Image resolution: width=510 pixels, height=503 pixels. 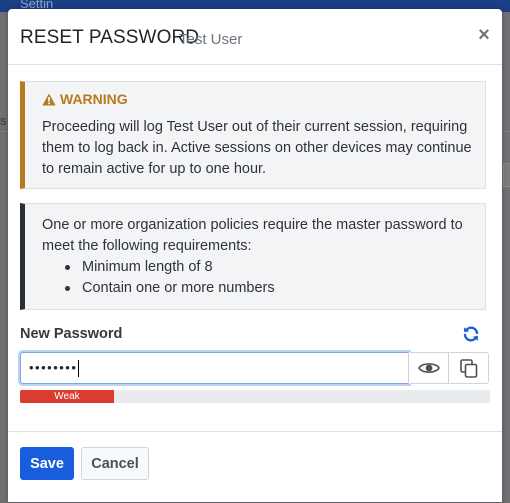 What do you see at coordinates (255, 37) in the screenshot?
I see `modal-header: RESET PASSWORD Test User ×` at bounding box center [255, 37].